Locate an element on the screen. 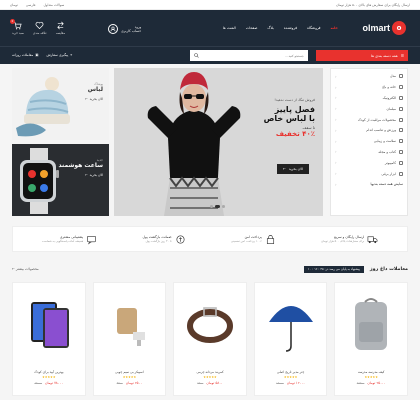  feature-item: پرداخت امن ۱۰۰٪ پرداخت امن تضمینی is located at coordinates (253, 239).